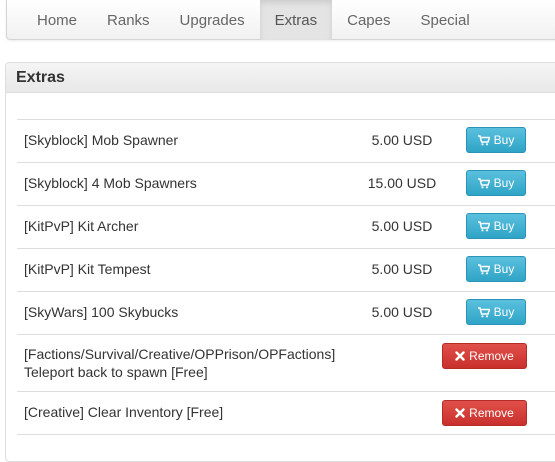  Describe the element at coordinates (286, 141) in the screenshot. I see `table-row: [Skyblock] Mob Spawner 5.00 USD Buy` at that location.